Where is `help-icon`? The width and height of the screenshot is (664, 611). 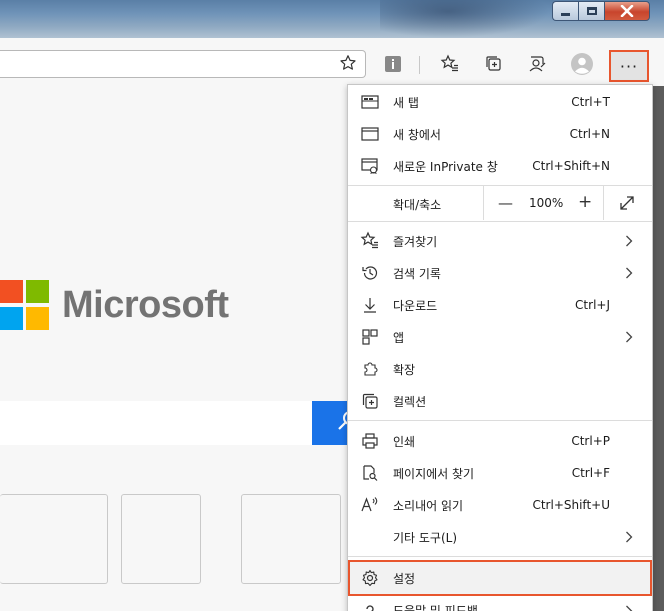
help-icon is located at coordinates (370, 606).